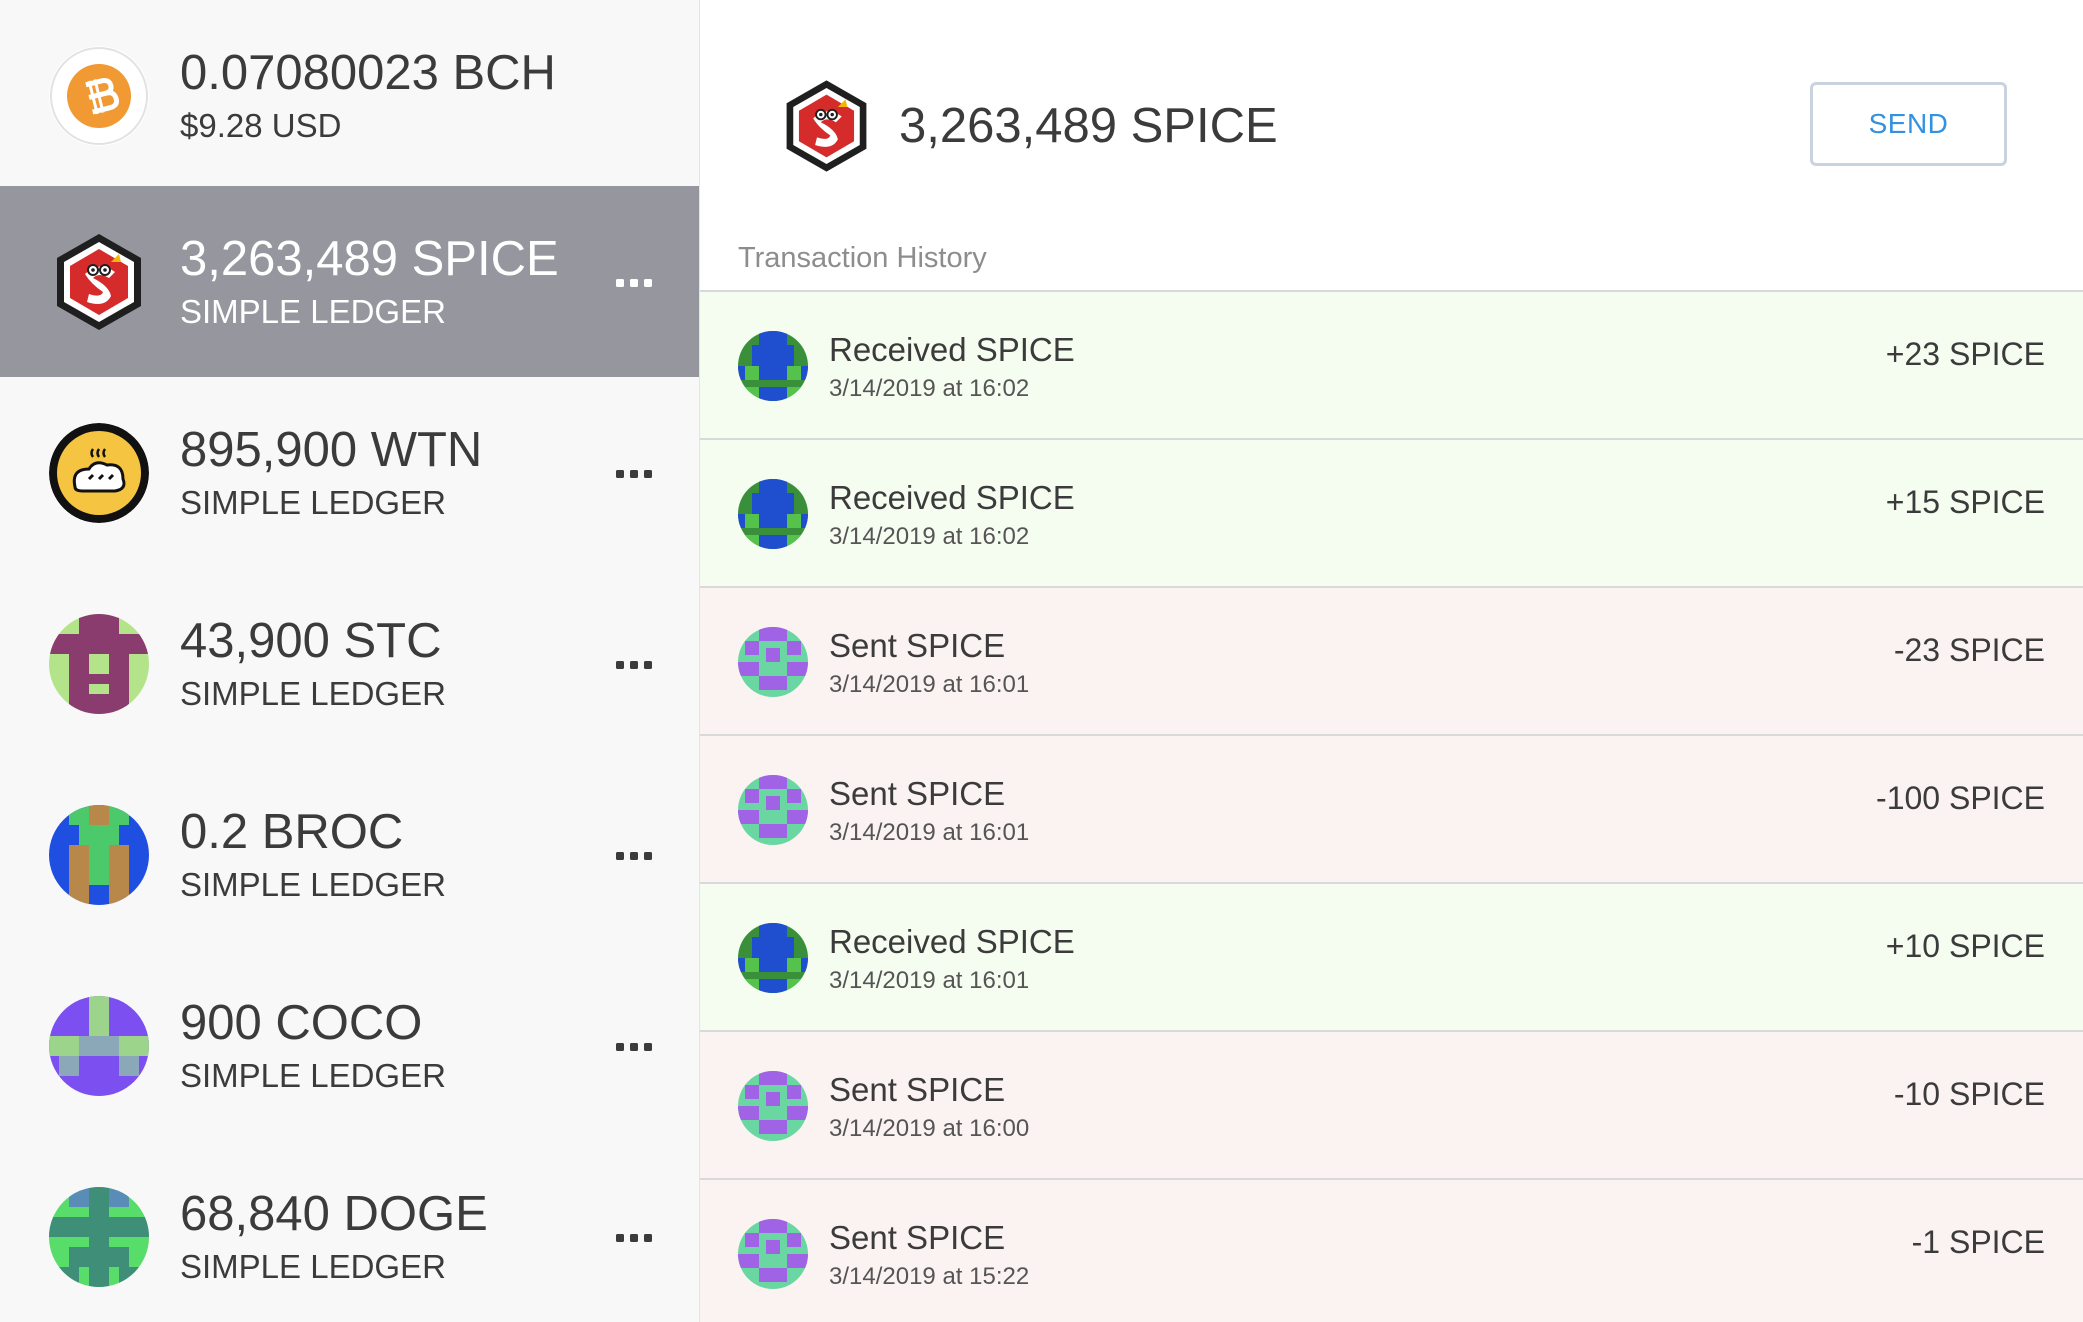 The width and height of the screenshot is (2083, 1322). Describe the element at coordinates (99, 473) in the screenshot. I see `wtn-bread-icon` at that location.